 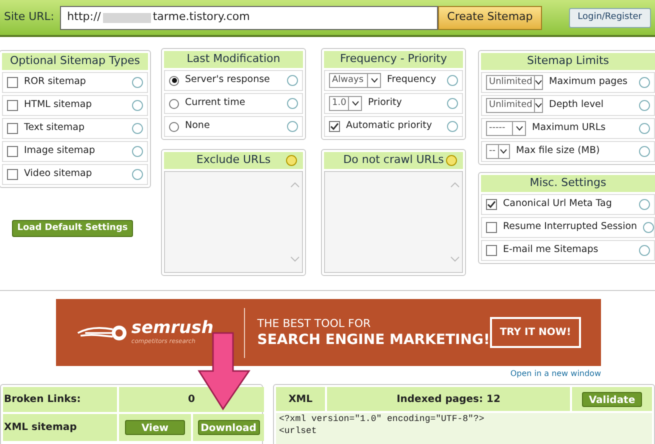 What do you see at coordinates (29, 17) in the screenshot?
I see `site-url-label: Site URL:` at bounding box center [29, 17].